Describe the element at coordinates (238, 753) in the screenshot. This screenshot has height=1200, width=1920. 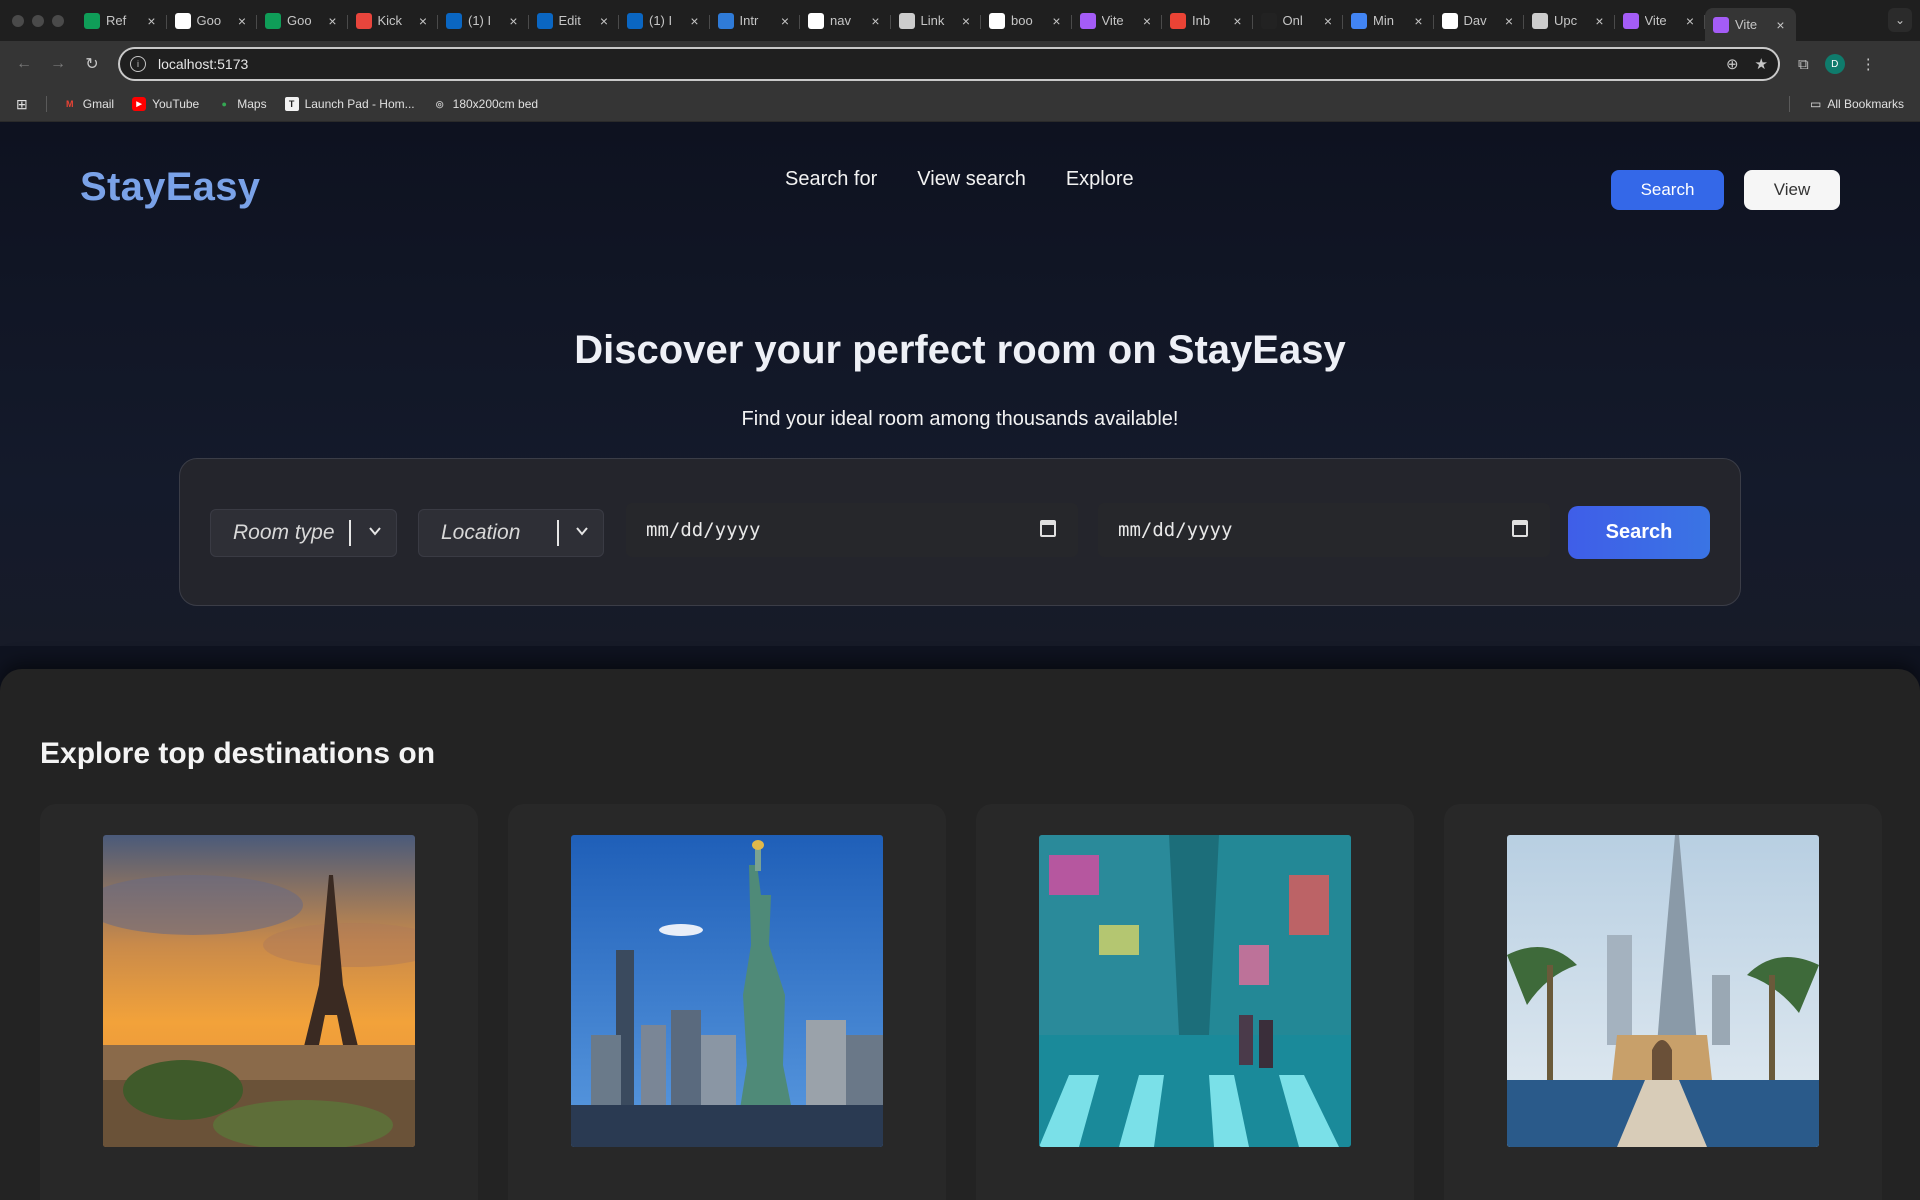
I see `destinations-title: Explore top destinations on` at that location.